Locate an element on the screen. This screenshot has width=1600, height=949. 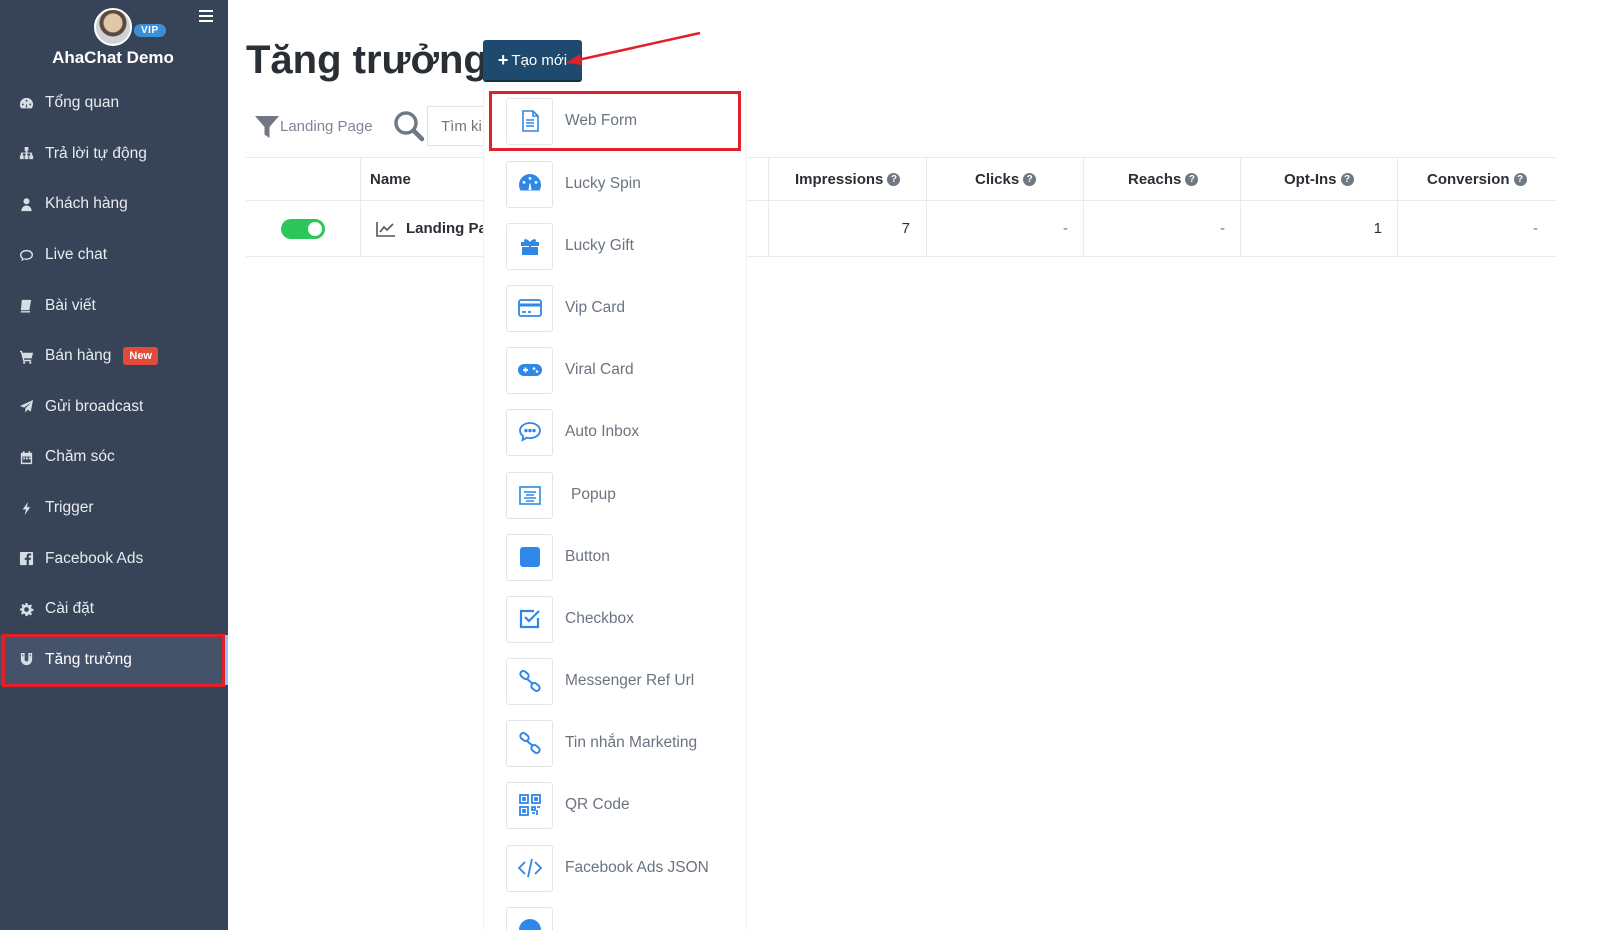
dropdown-item-tin-nhan-marketing: Tin nhắn Marketing is located at coordinates (601, 743).